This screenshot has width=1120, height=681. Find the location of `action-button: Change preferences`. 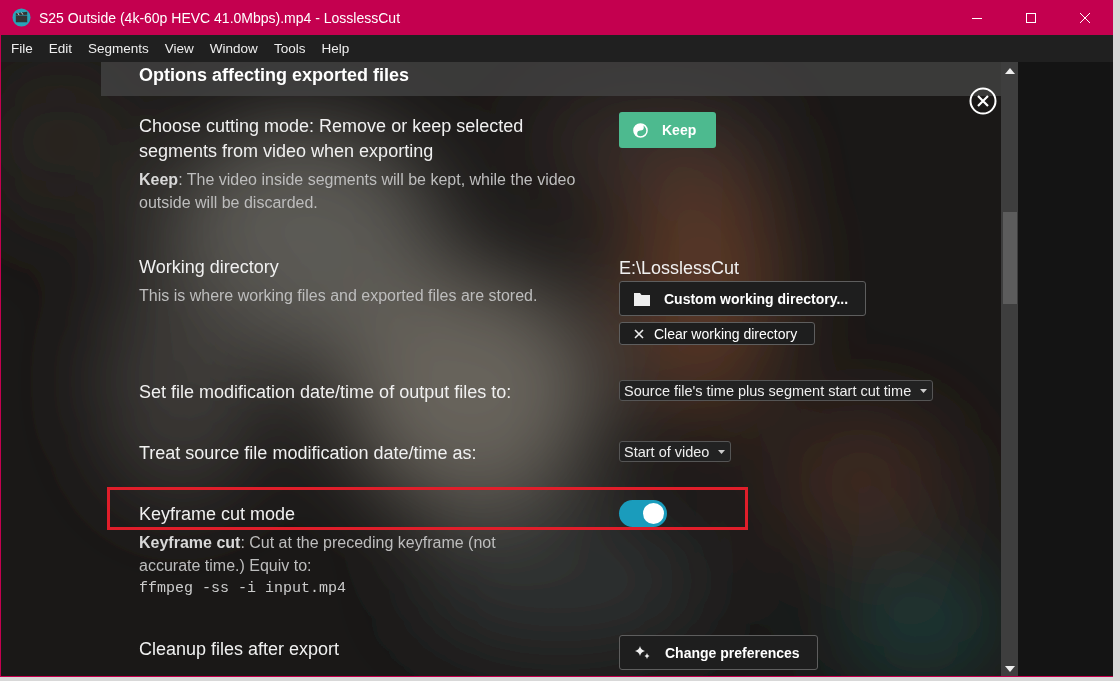

action-button: Change preferences is located at coordinates (718, 652).